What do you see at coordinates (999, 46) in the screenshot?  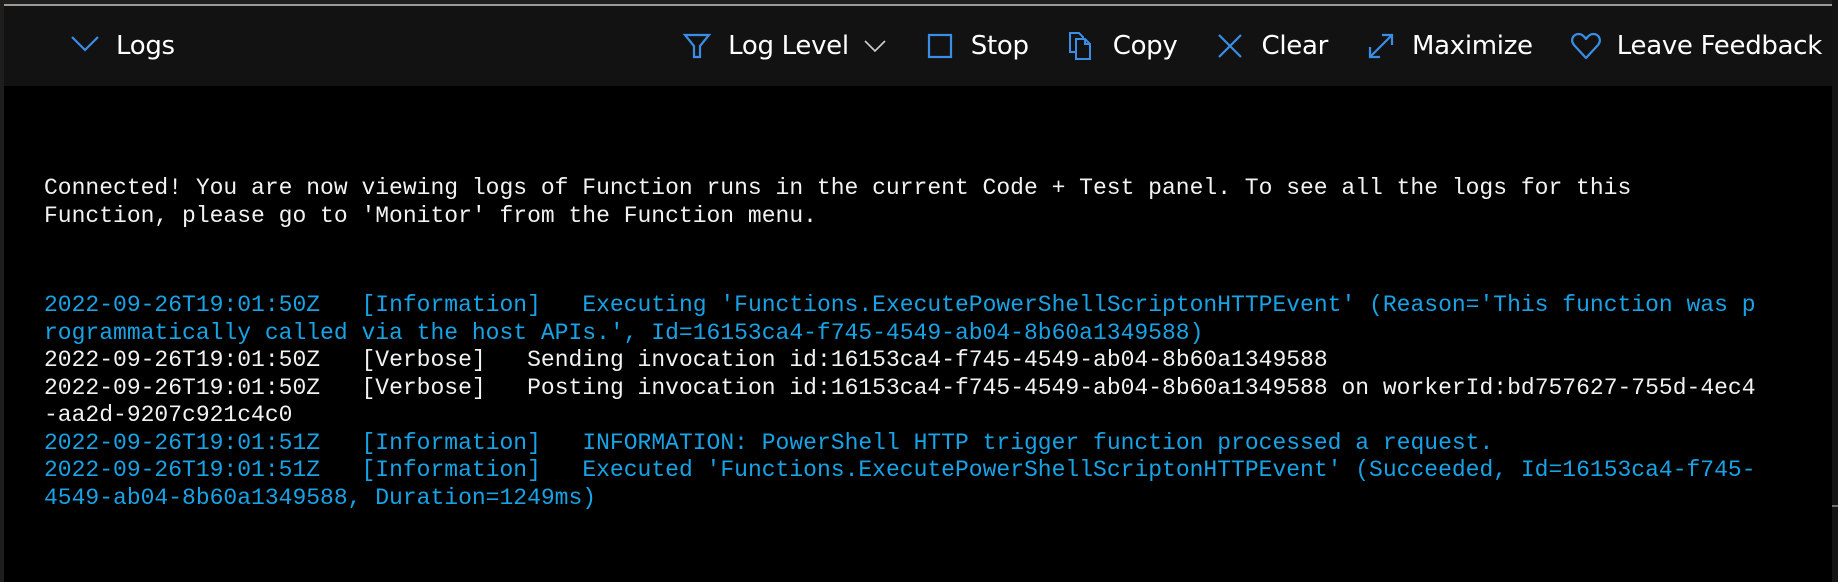 I see `stop-label: Stop` at bounding box center [999, 46].